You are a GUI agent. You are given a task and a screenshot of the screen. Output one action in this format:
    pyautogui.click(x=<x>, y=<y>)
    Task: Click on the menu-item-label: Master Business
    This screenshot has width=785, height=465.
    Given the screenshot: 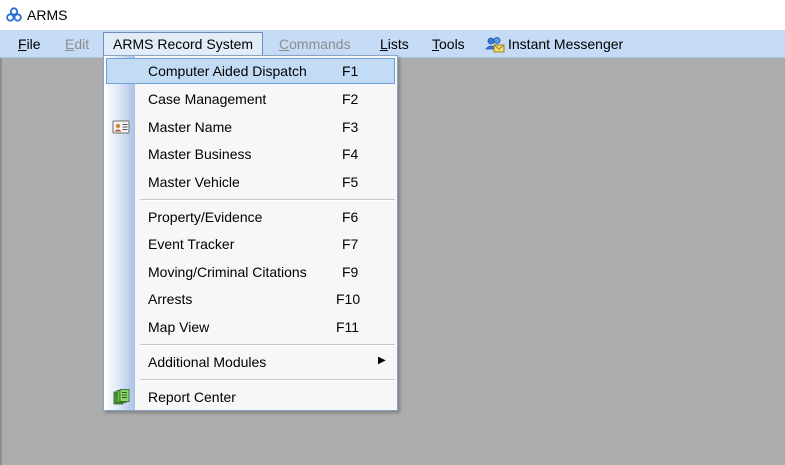 What is the action you would take?
    pyautogui.click(x=200, y=154)
    